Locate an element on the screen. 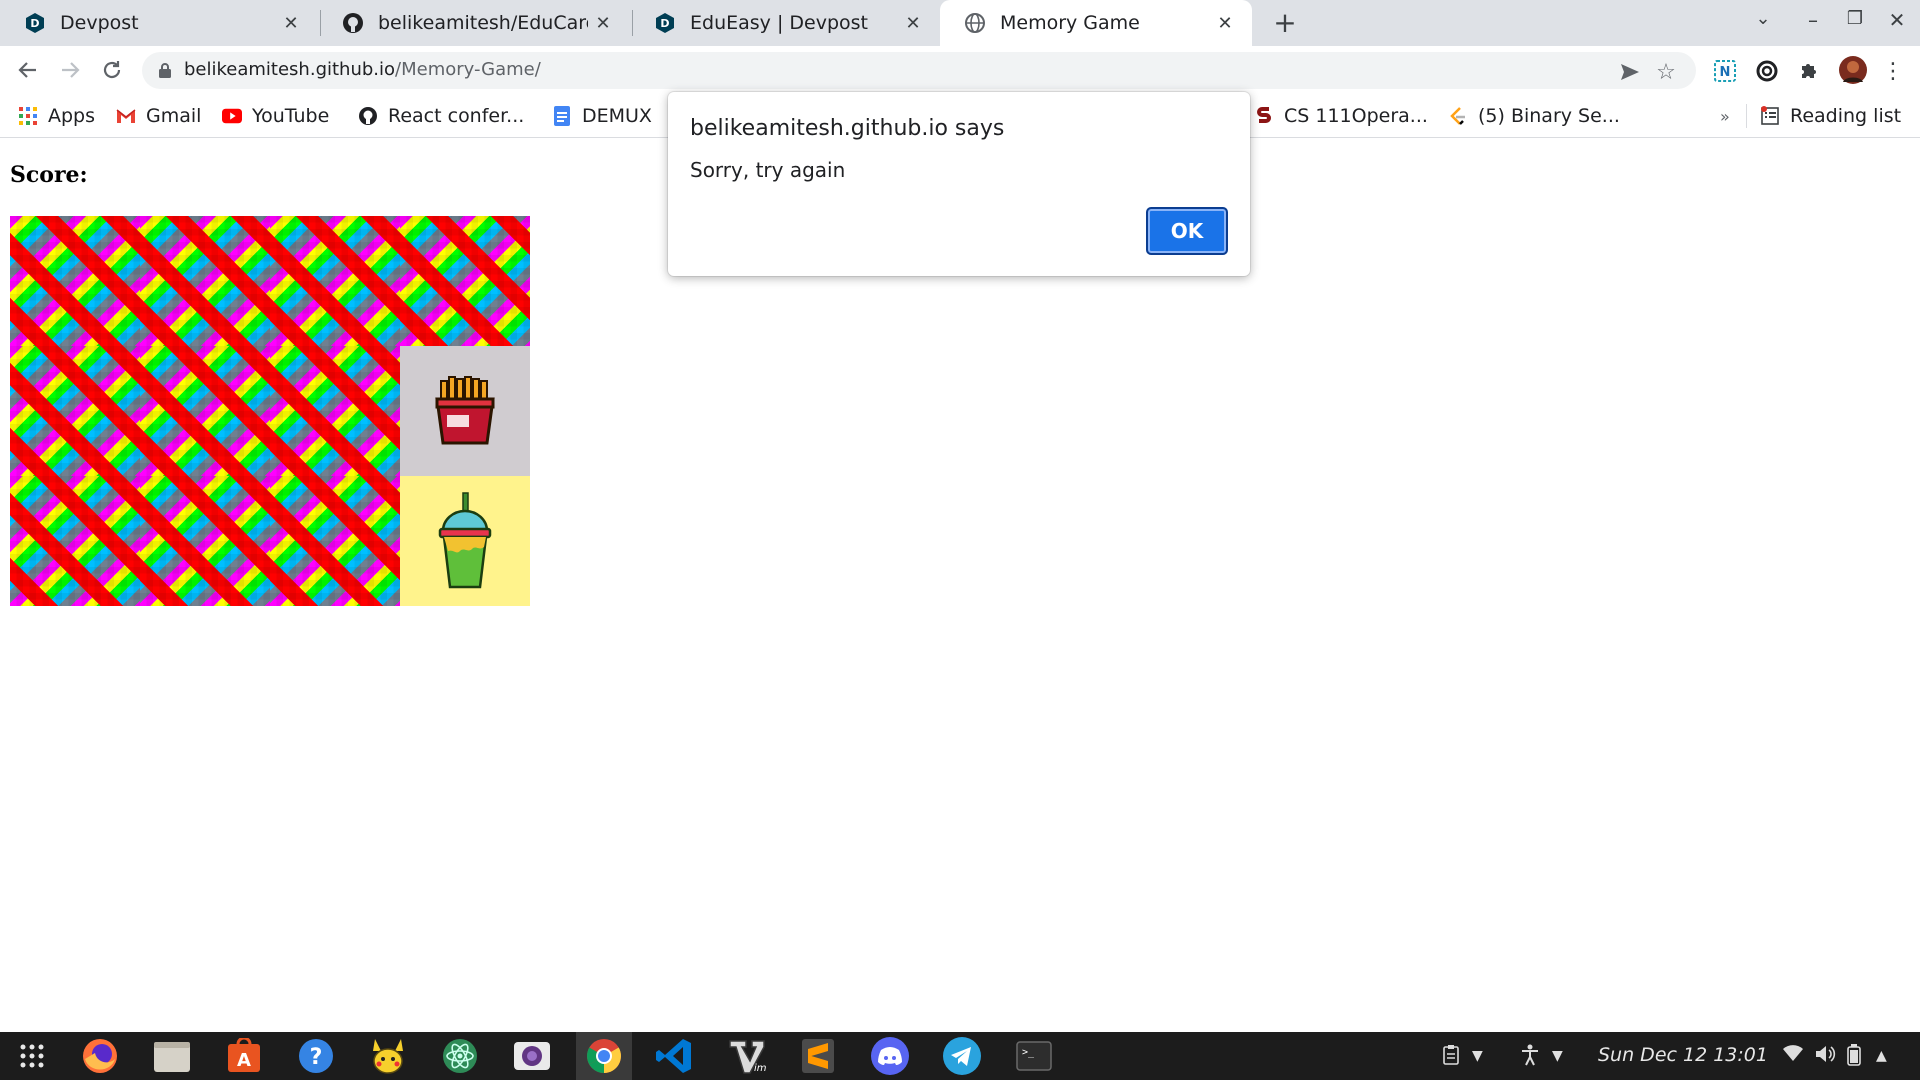  taskbar: A ? im >_ ▼ ▼ Sun Dec 12 13:01 ▲ is located at coordinates (960, 1056).